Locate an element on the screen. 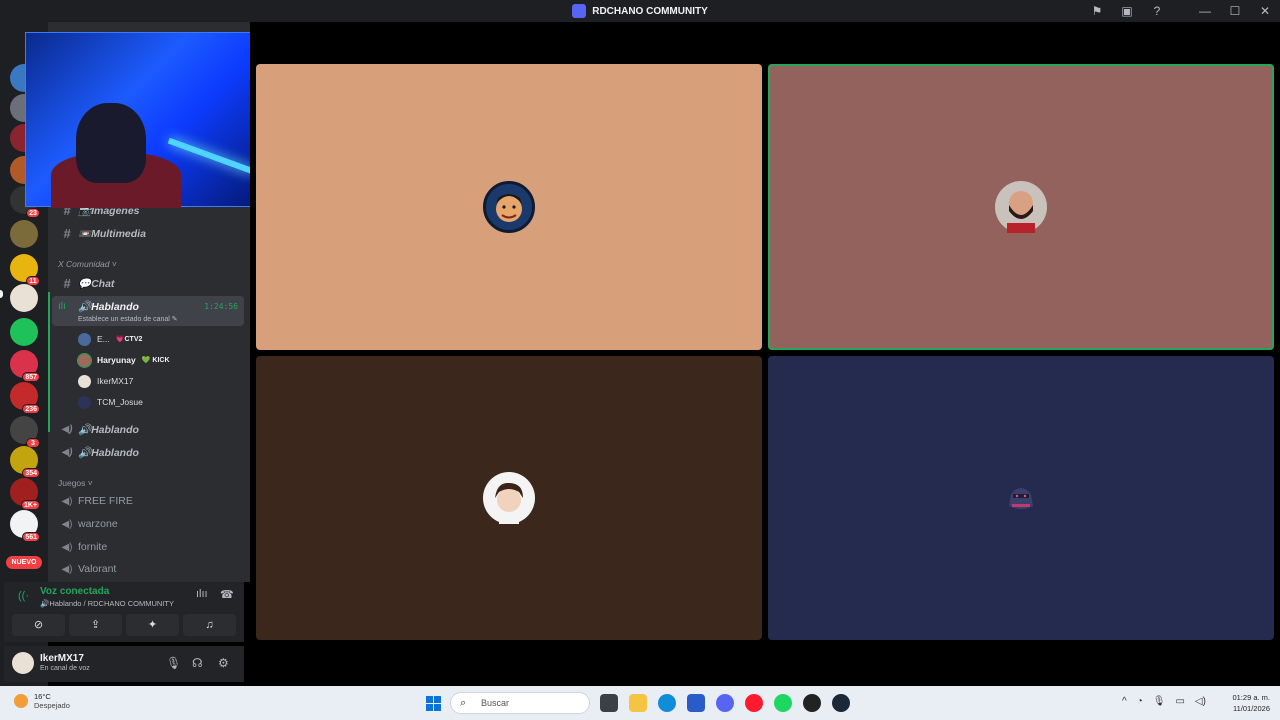 Image resolution: width=1280 pixels, height=720 pixels. activities-icon: ✦ is located at coordinates (152, 625).